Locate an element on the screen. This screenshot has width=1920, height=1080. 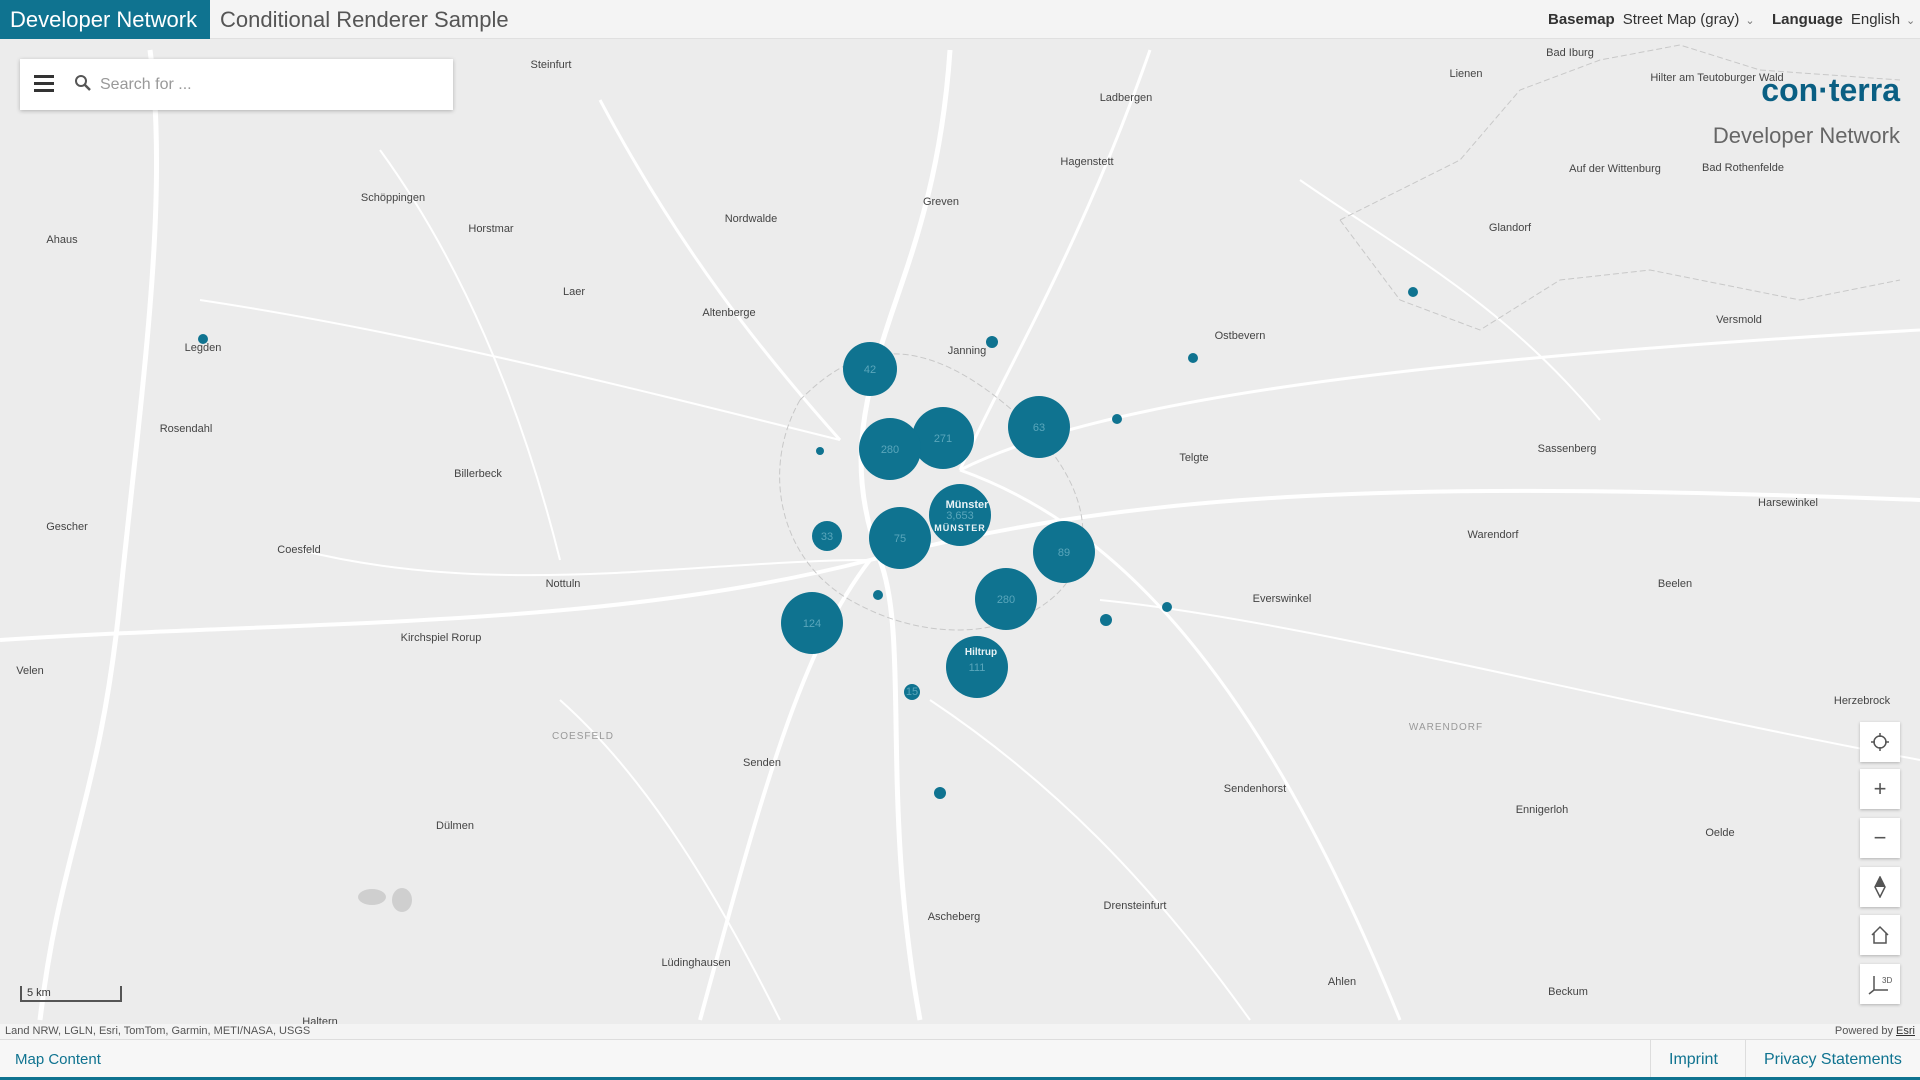
place-label: Lienen is located at coordinates (1465, 74).